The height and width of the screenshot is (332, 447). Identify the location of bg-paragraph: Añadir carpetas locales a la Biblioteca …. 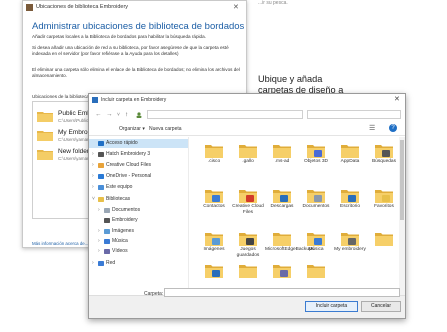
(119, 36).